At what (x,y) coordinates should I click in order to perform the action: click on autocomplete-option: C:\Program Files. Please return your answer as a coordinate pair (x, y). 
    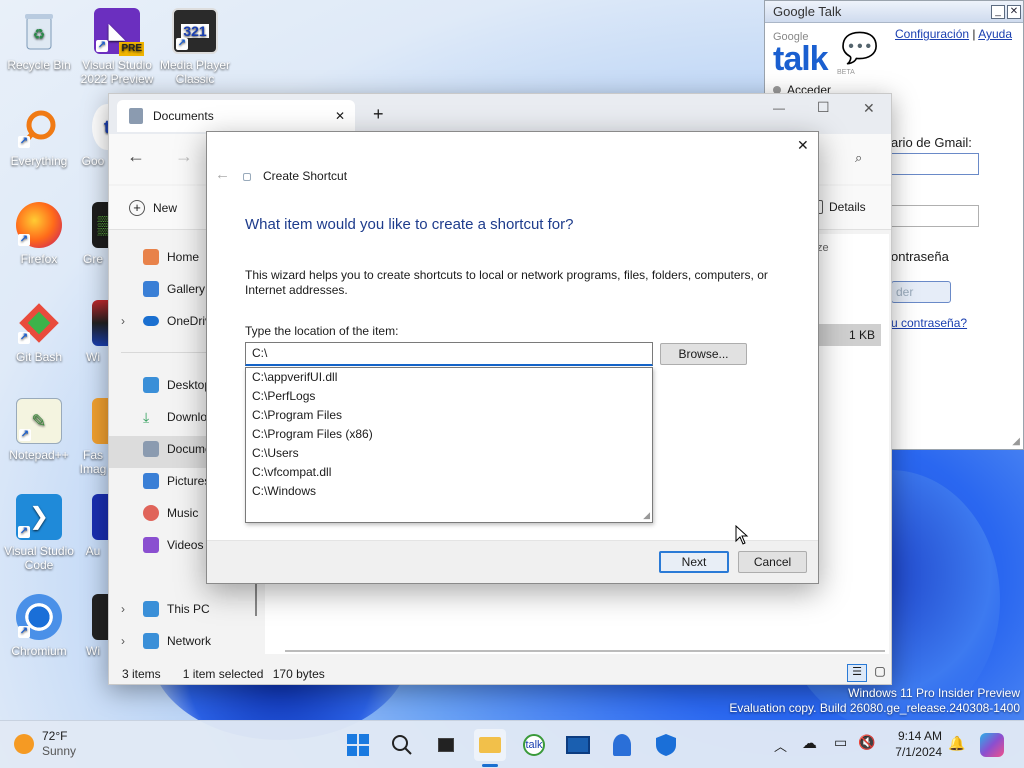
    Looking at the image, I should click on (449, 415).